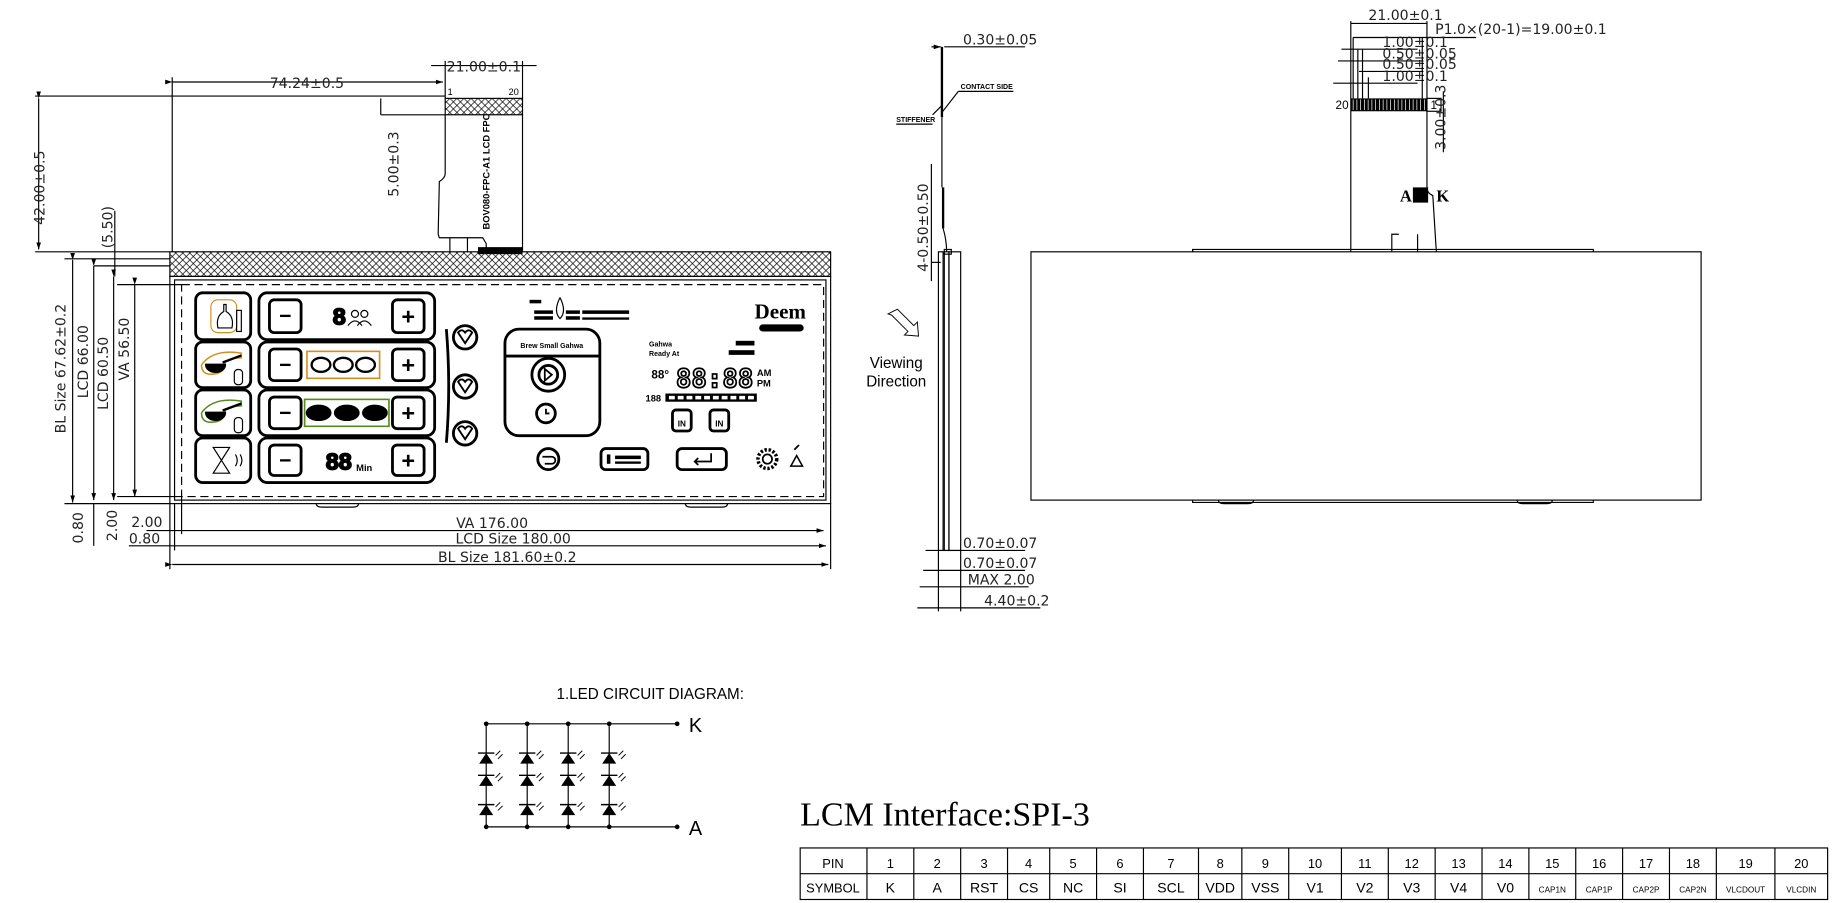 The height and width of the screenshot is (903, 1837). I want to click on clock-segment: 88:88, so click(715, 380).